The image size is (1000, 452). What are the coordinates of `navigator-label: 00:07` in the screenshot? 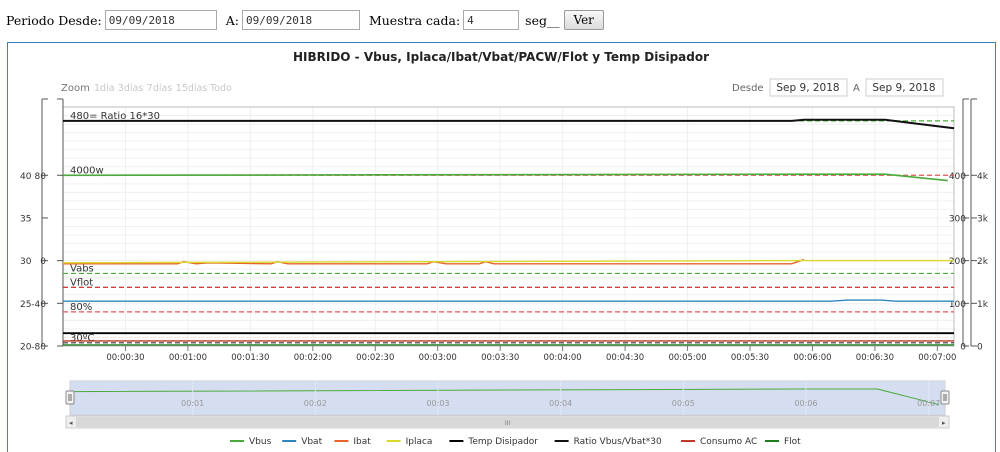 It's located at (928, 403).